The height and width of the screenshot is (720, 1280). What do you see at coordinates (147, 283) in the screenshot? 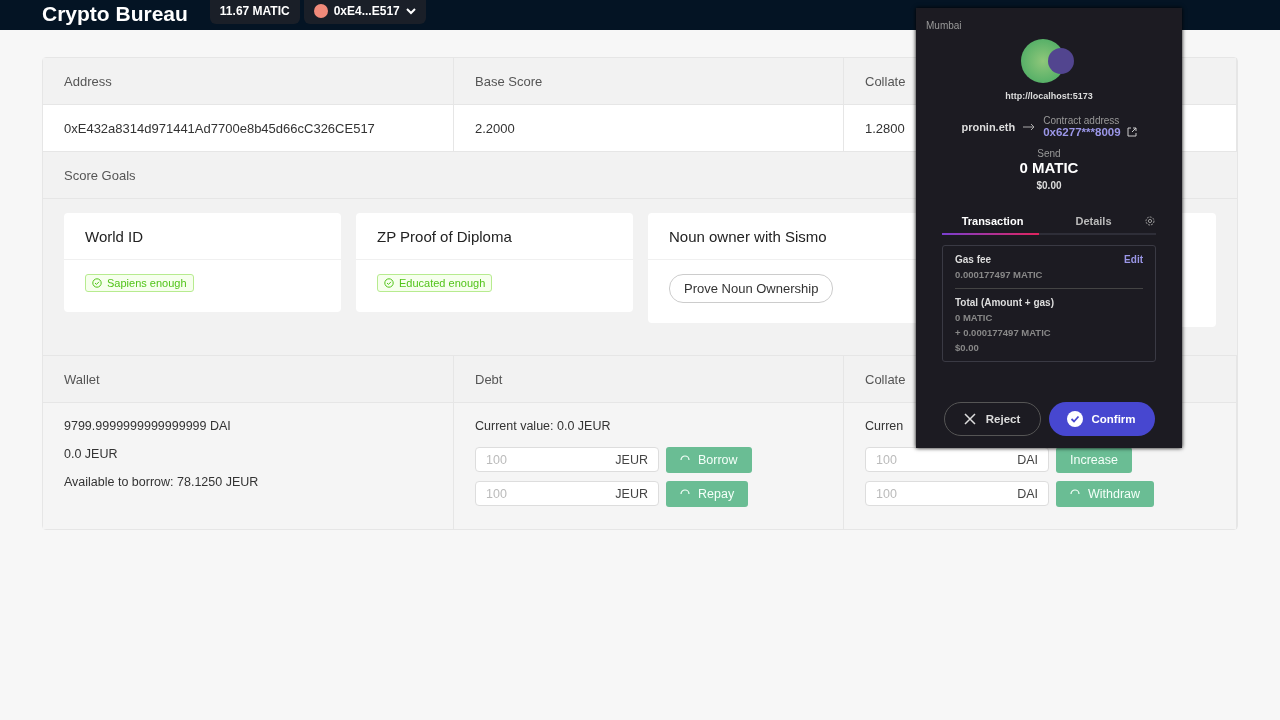
I see `badge-label: Sapiens enough` at bounding box center [147, 283].